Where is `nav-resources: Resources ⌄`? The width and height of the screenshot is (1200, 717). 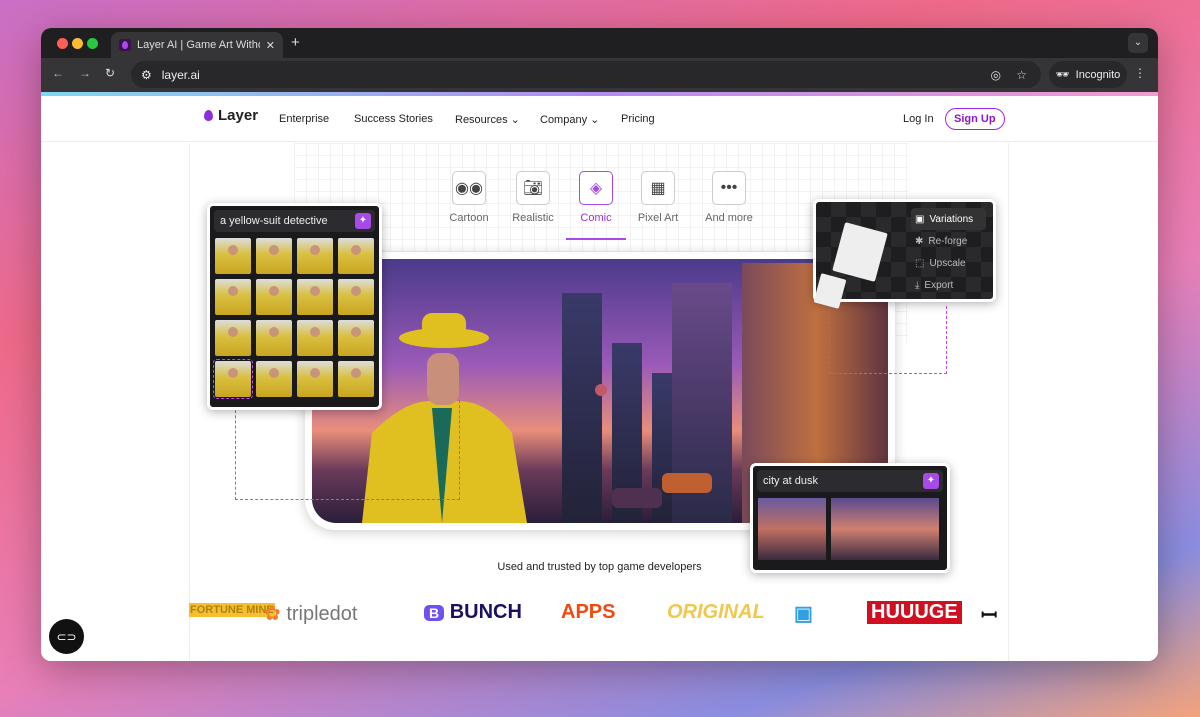 nav-resources: Resources ⌄ is located at coordinates (487, 119).